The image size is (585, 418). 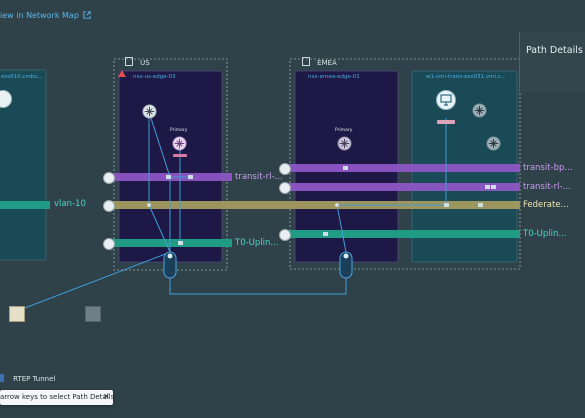 I want to click on us-uplink-segment-icon, so click(x=109, y=244).